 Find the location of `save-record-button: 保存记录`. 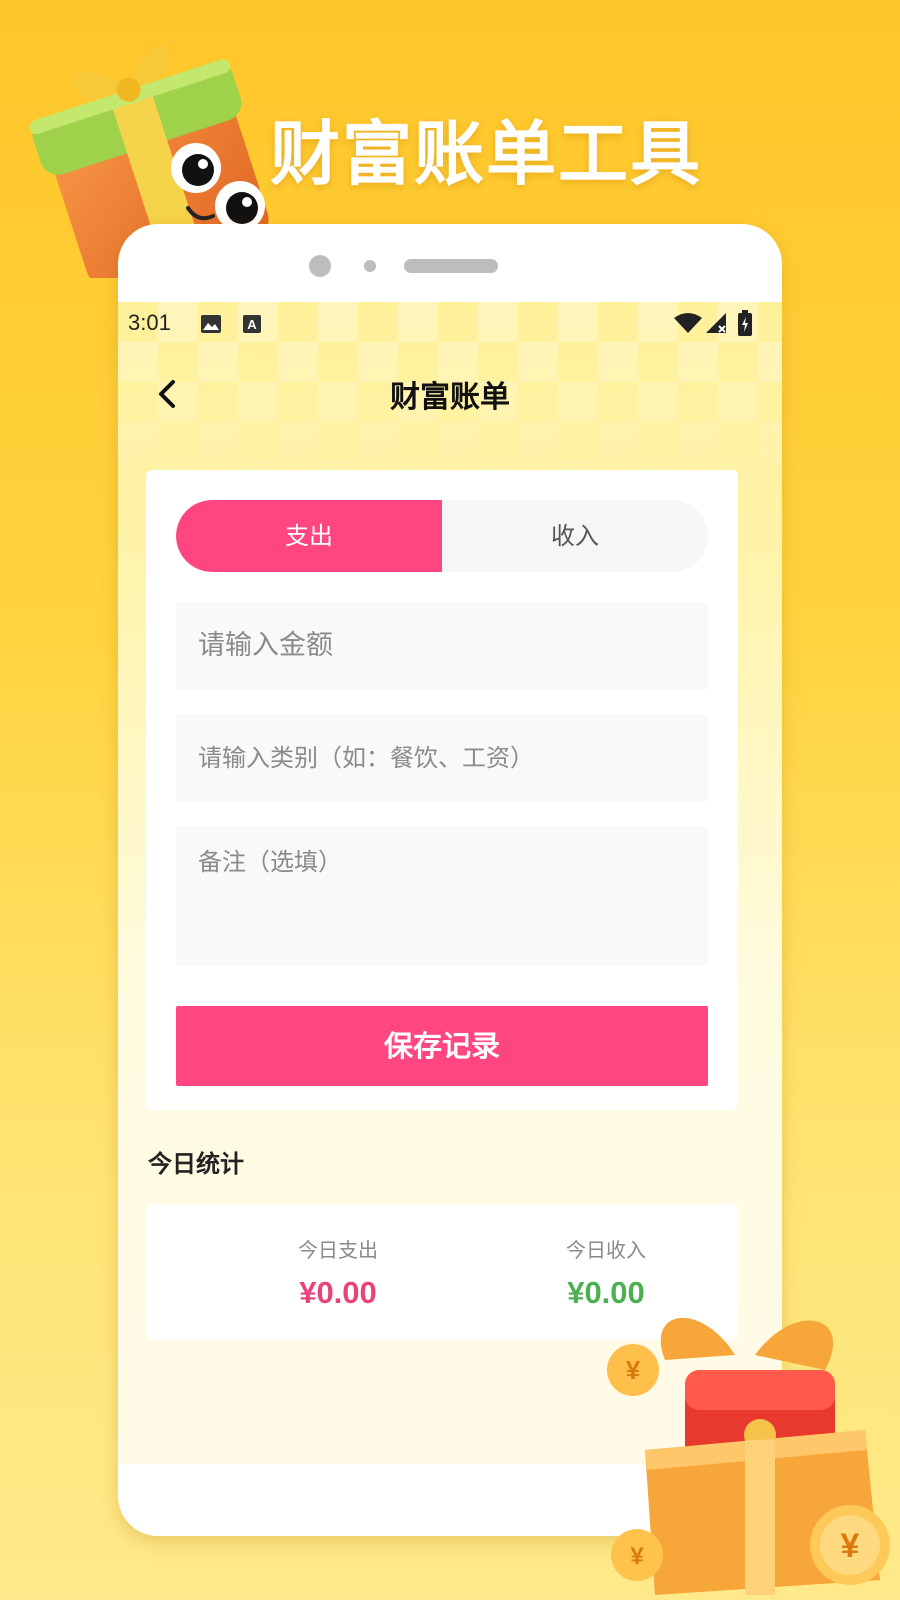

save-record-button: 保存记录 is located at coordinates (442, 1046).